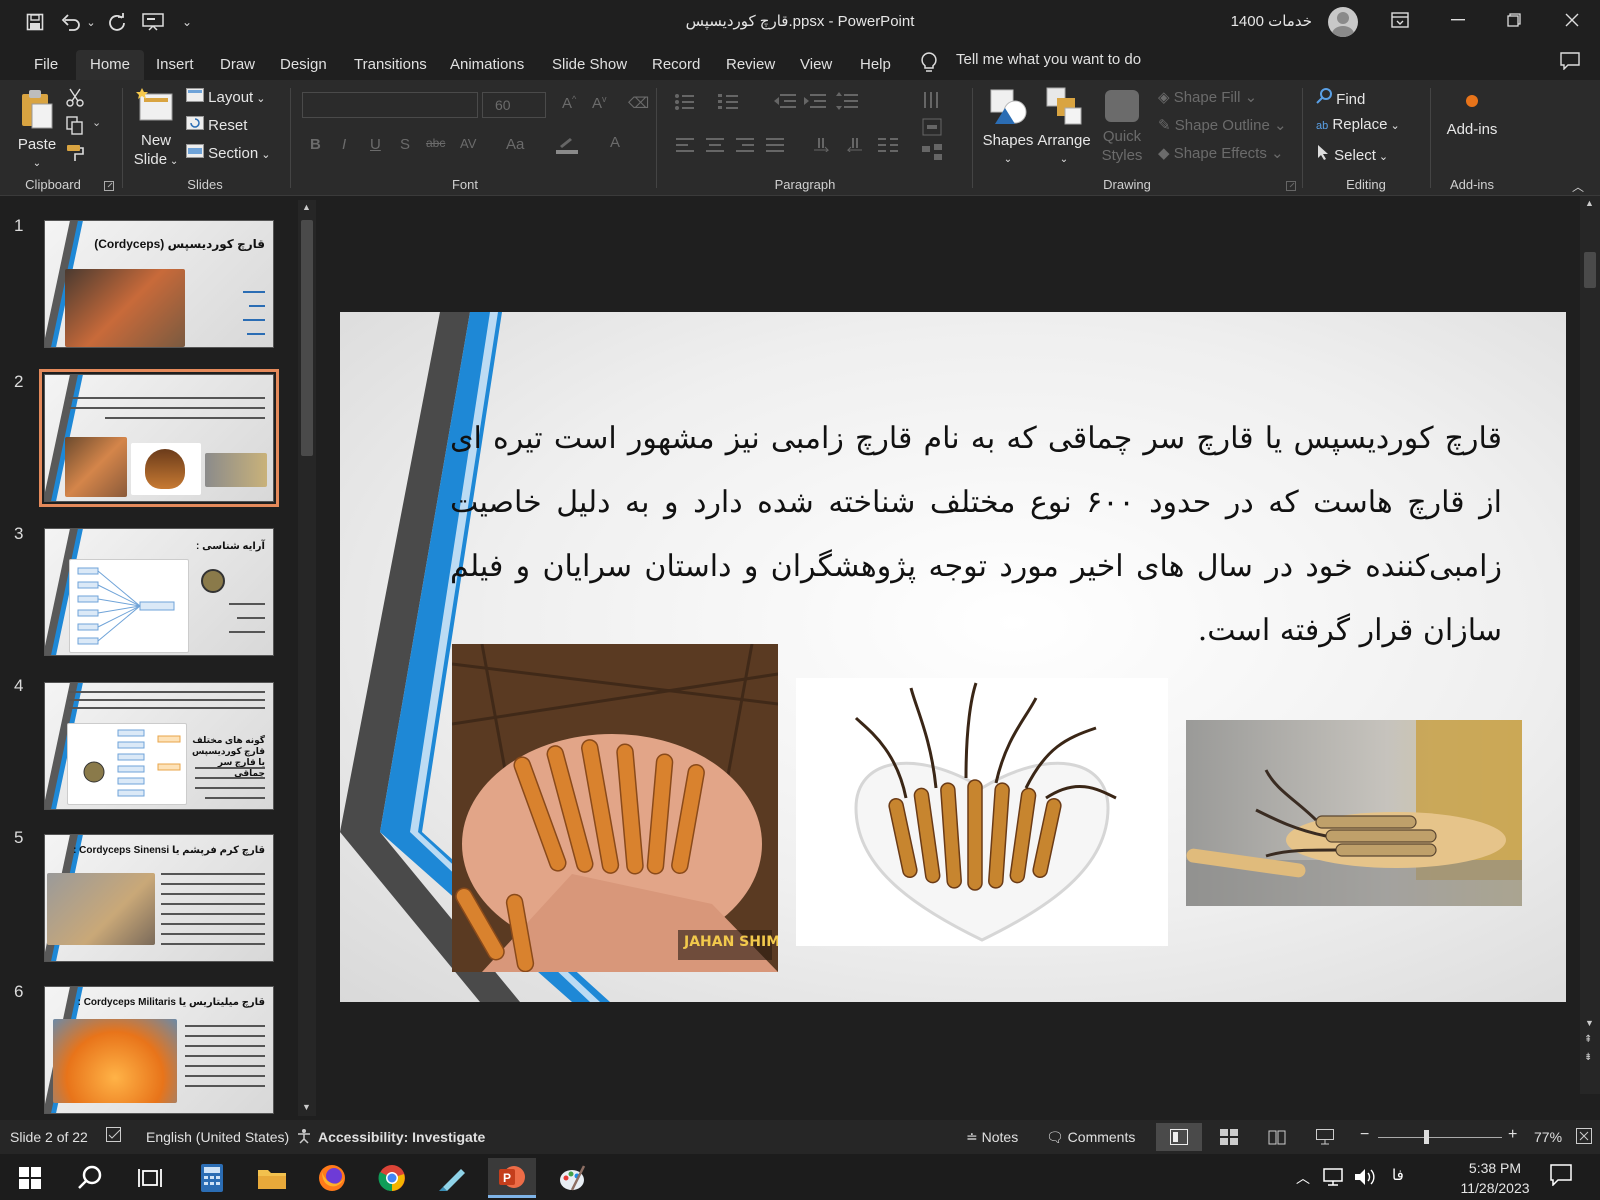 The height and width of the screenshot is (1200, 1600). I want to click on clear-formatting-icon: ⌫, so click(638, 103).